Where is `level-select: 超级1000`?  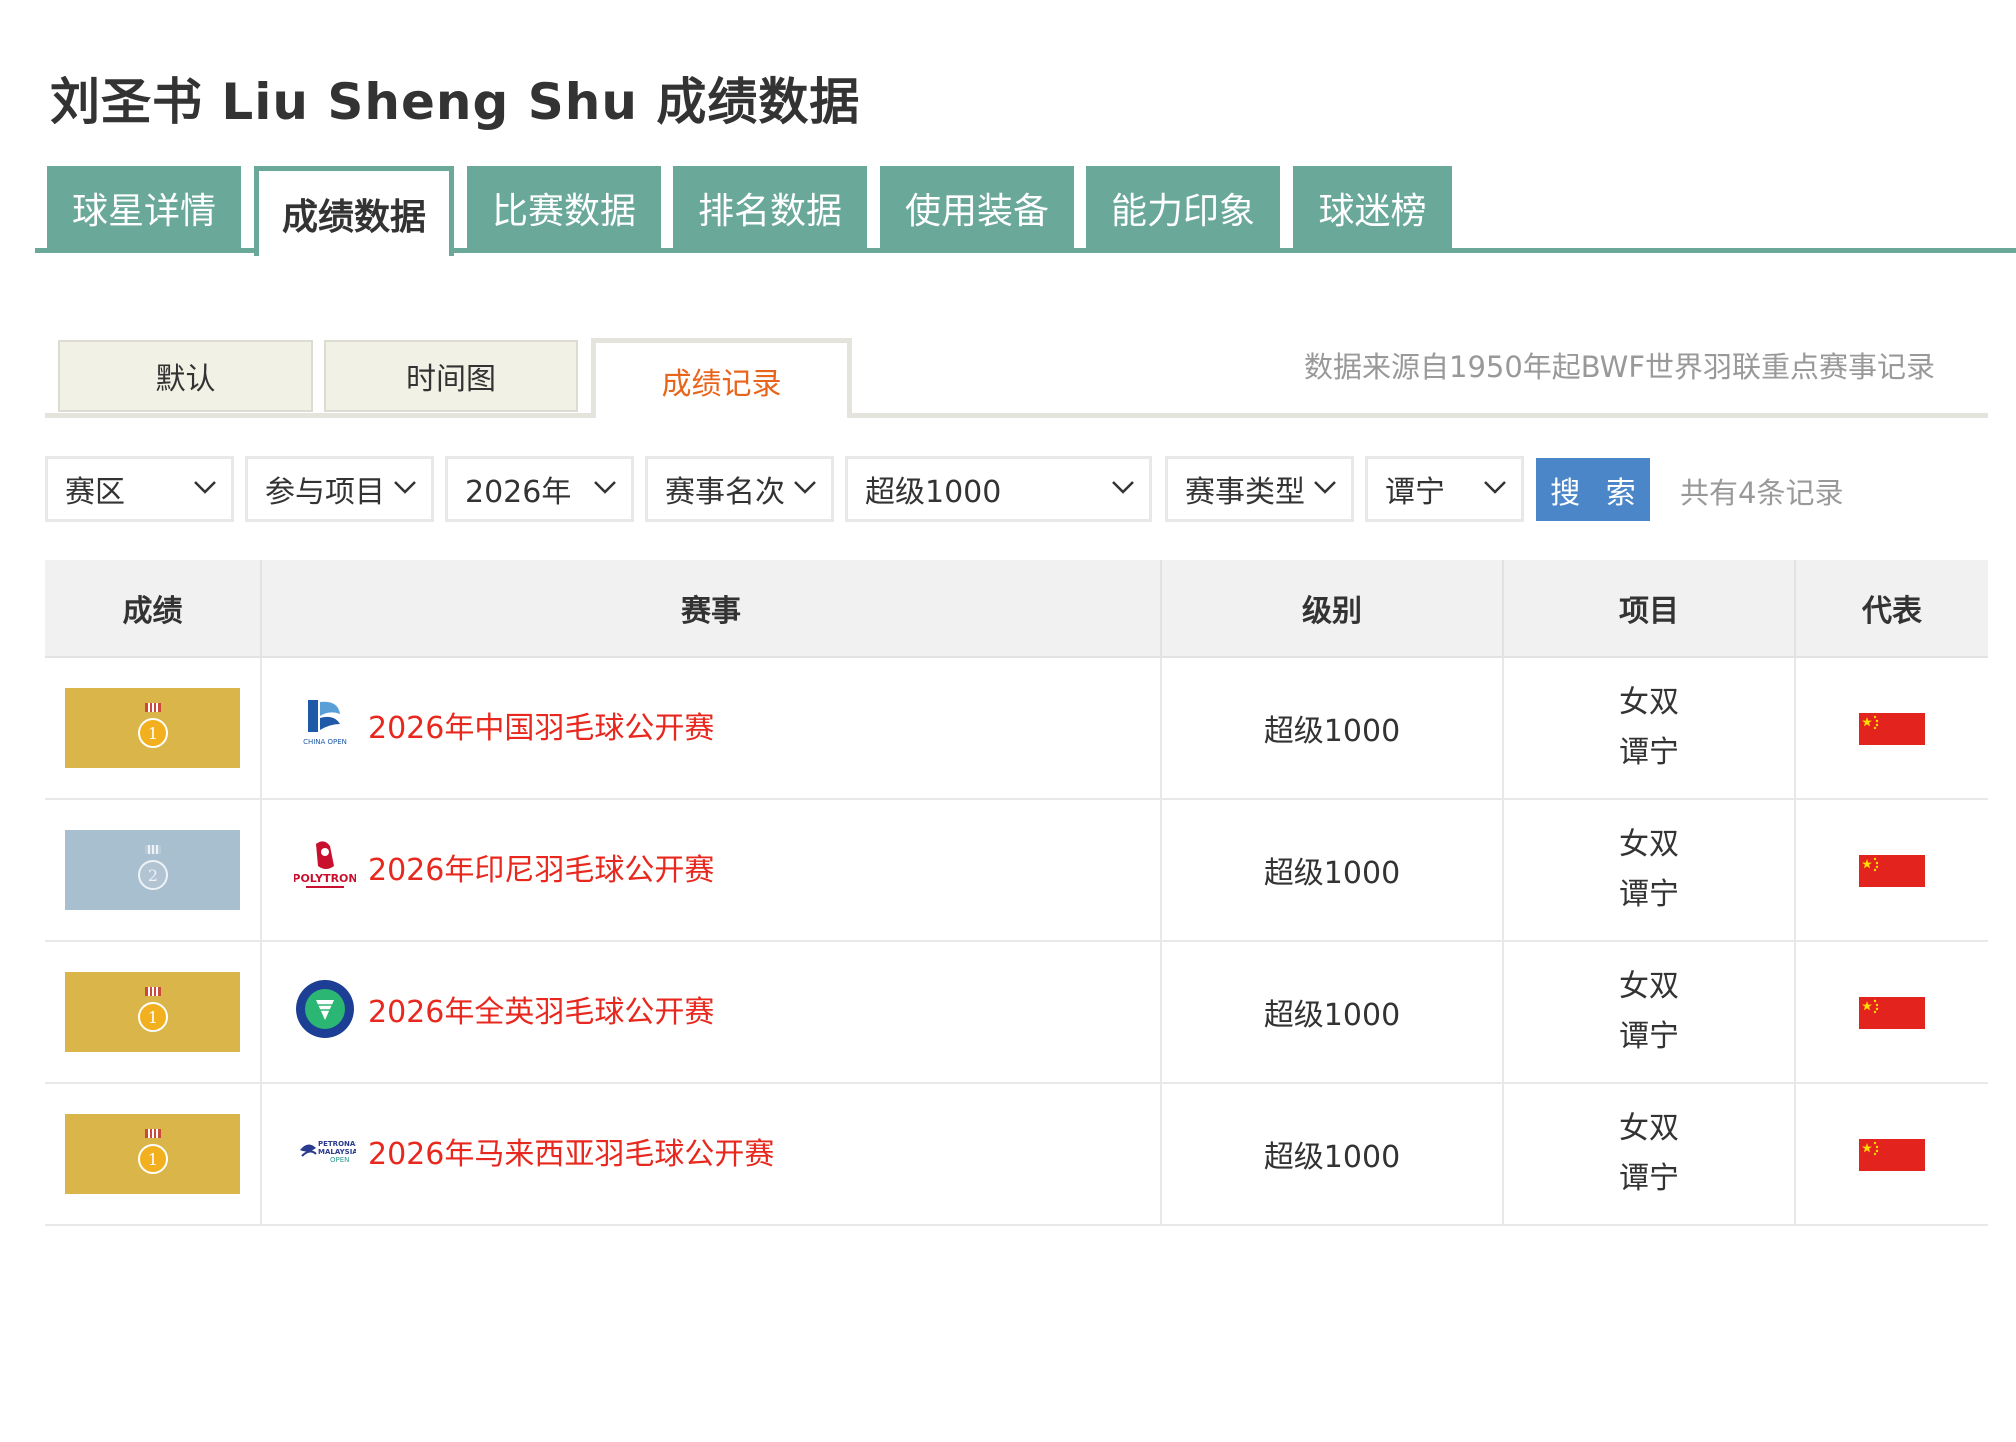 level-select: 超级1000 is located at coordinates (998, 489).